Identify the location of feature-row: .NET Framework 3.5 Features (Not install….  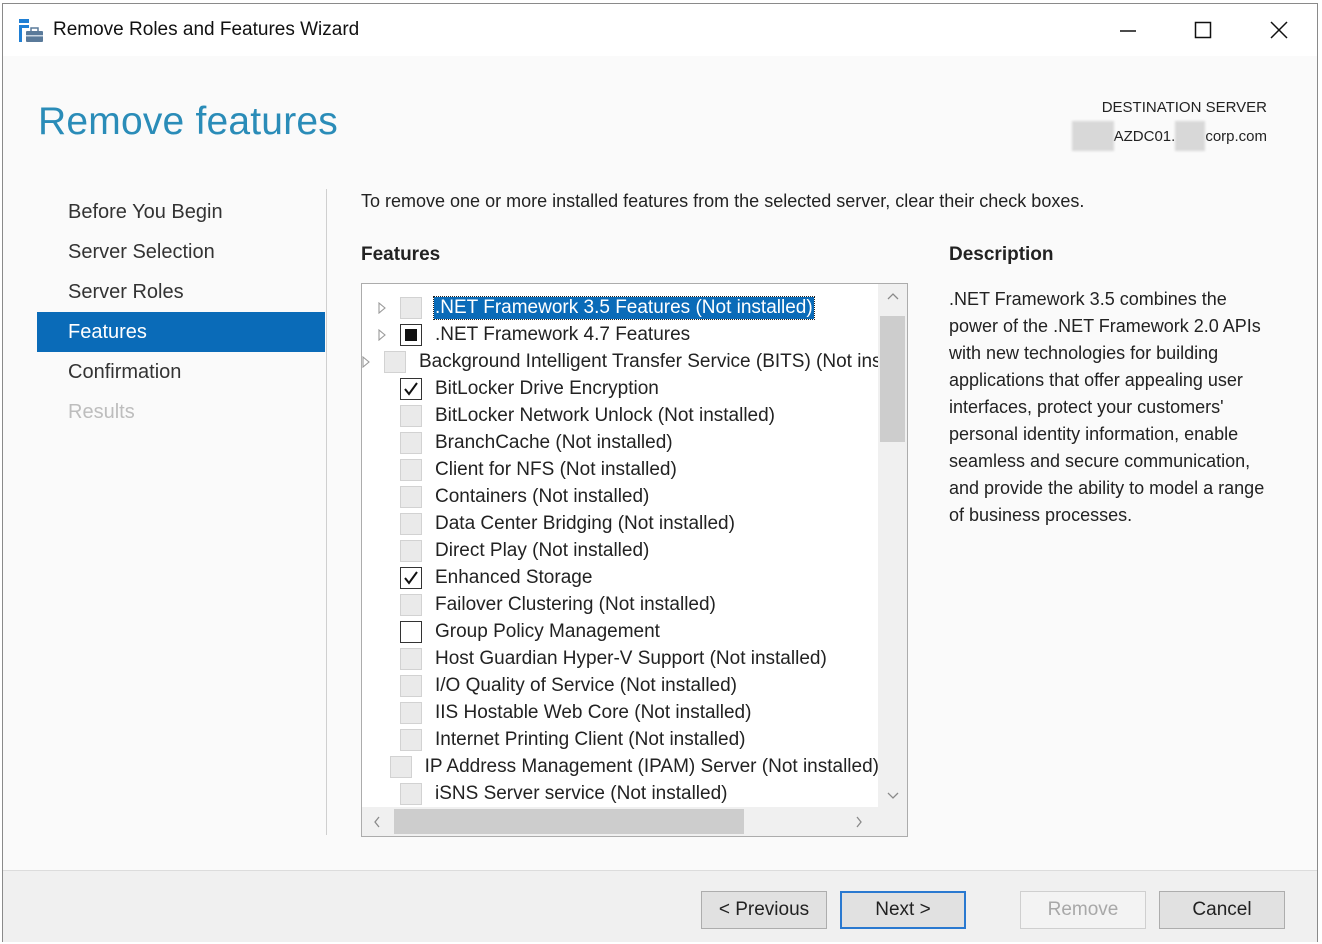
(621, 307).